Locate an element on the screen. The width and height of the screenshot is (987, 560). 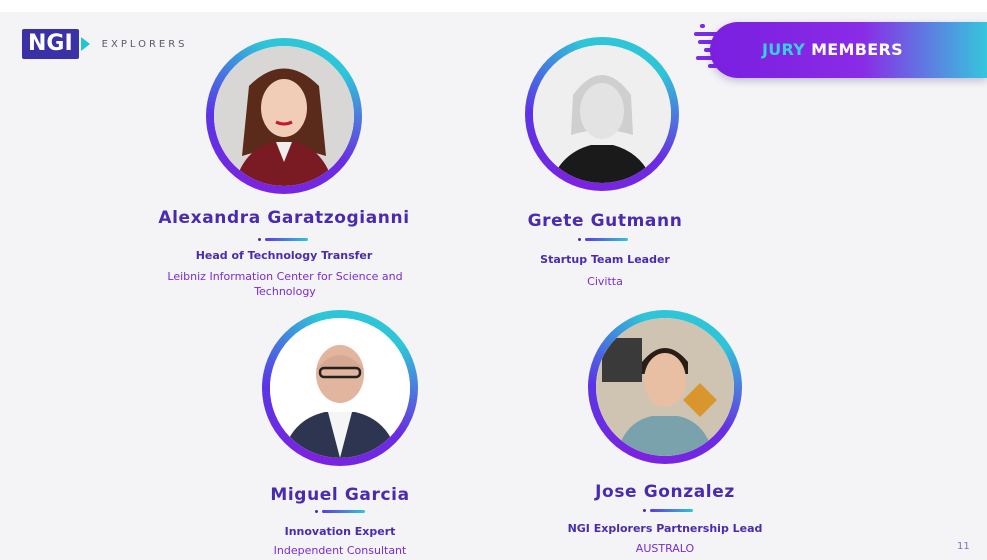
ngi-explorers-logo: NGI EXPLORERS is located at coordinates (105, 44).